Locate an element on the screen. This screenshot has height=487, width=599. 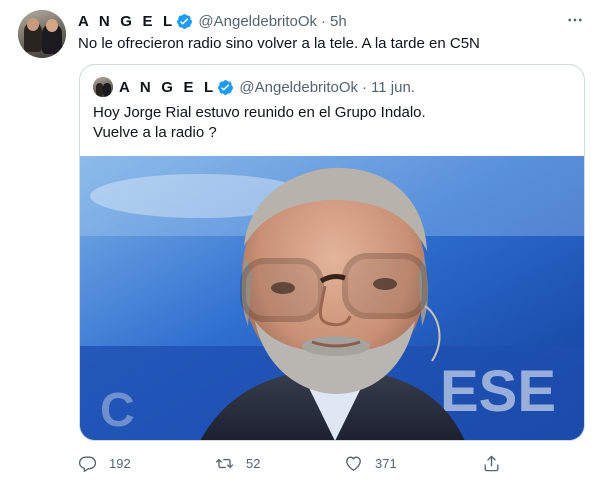
reply-button: 192 is located at coordinates (104, 463).